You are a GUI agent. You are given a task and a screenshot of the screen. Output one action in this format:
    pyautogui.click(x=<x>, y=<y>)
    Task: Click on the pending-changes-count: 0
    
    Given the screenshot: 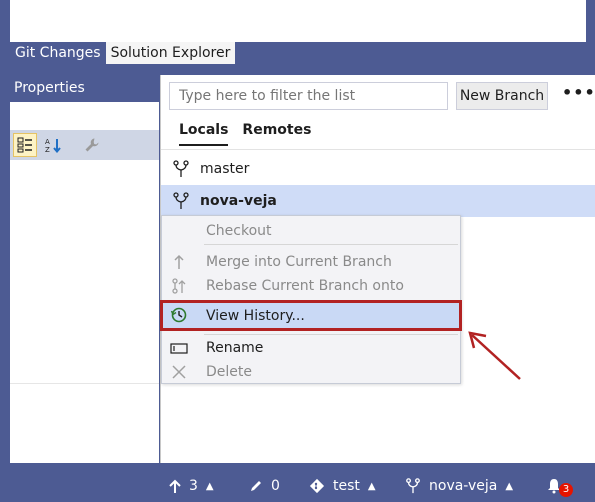 What is the action you would take?
    pyautogui.click(x=275, y=486)
    